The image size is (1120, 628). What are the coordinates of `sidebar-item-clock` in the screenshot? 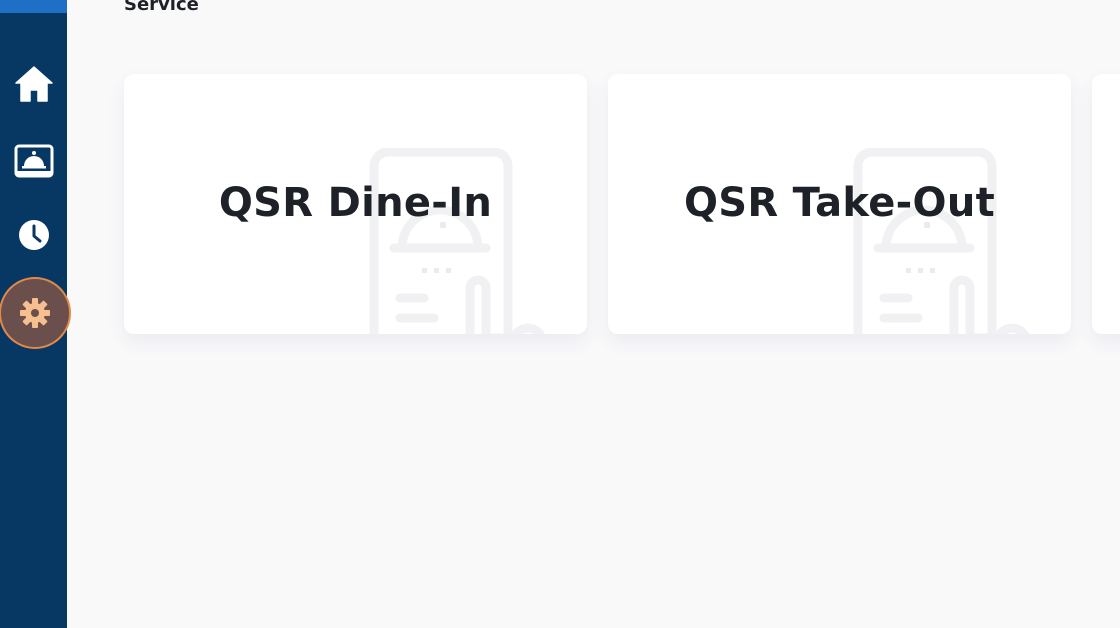 It's located at (33, 235).